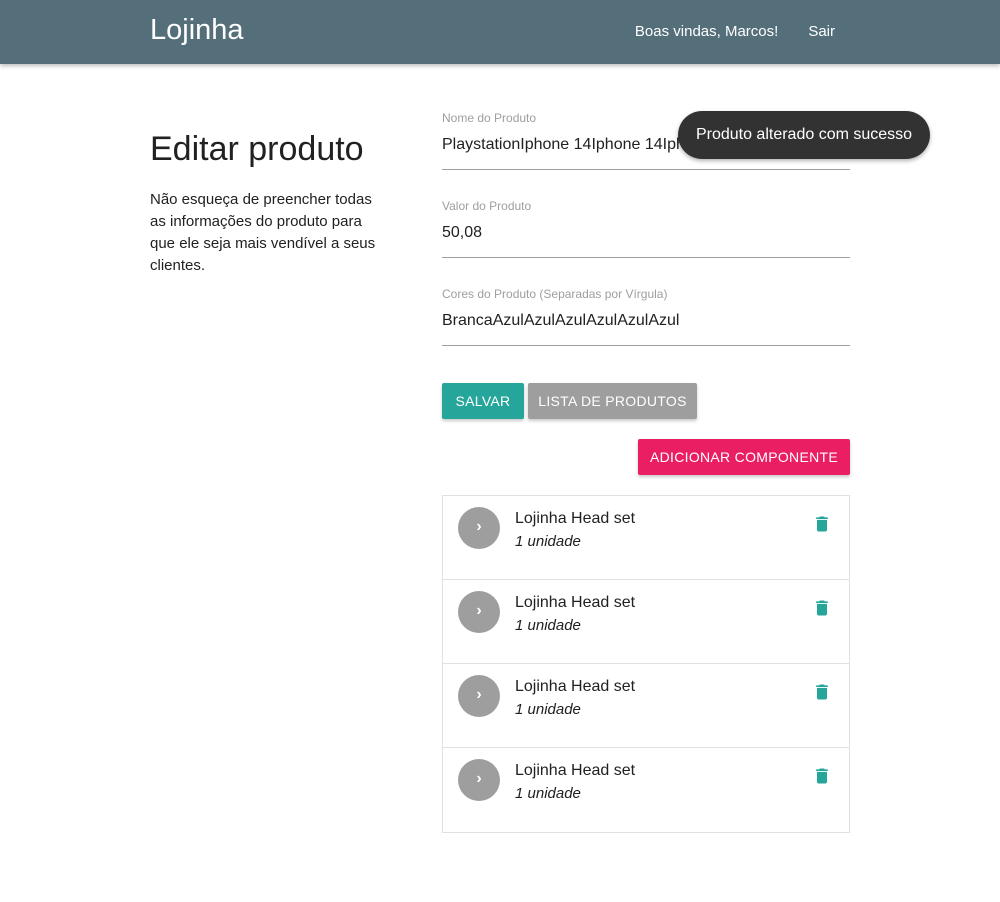 This screenshot has width=1000, height=902. What do you see at coordinates (612, 401) in the screenshot?
I see `product-list-button: LISTA DE PRODUTOS` at bounding box center [612, 401].